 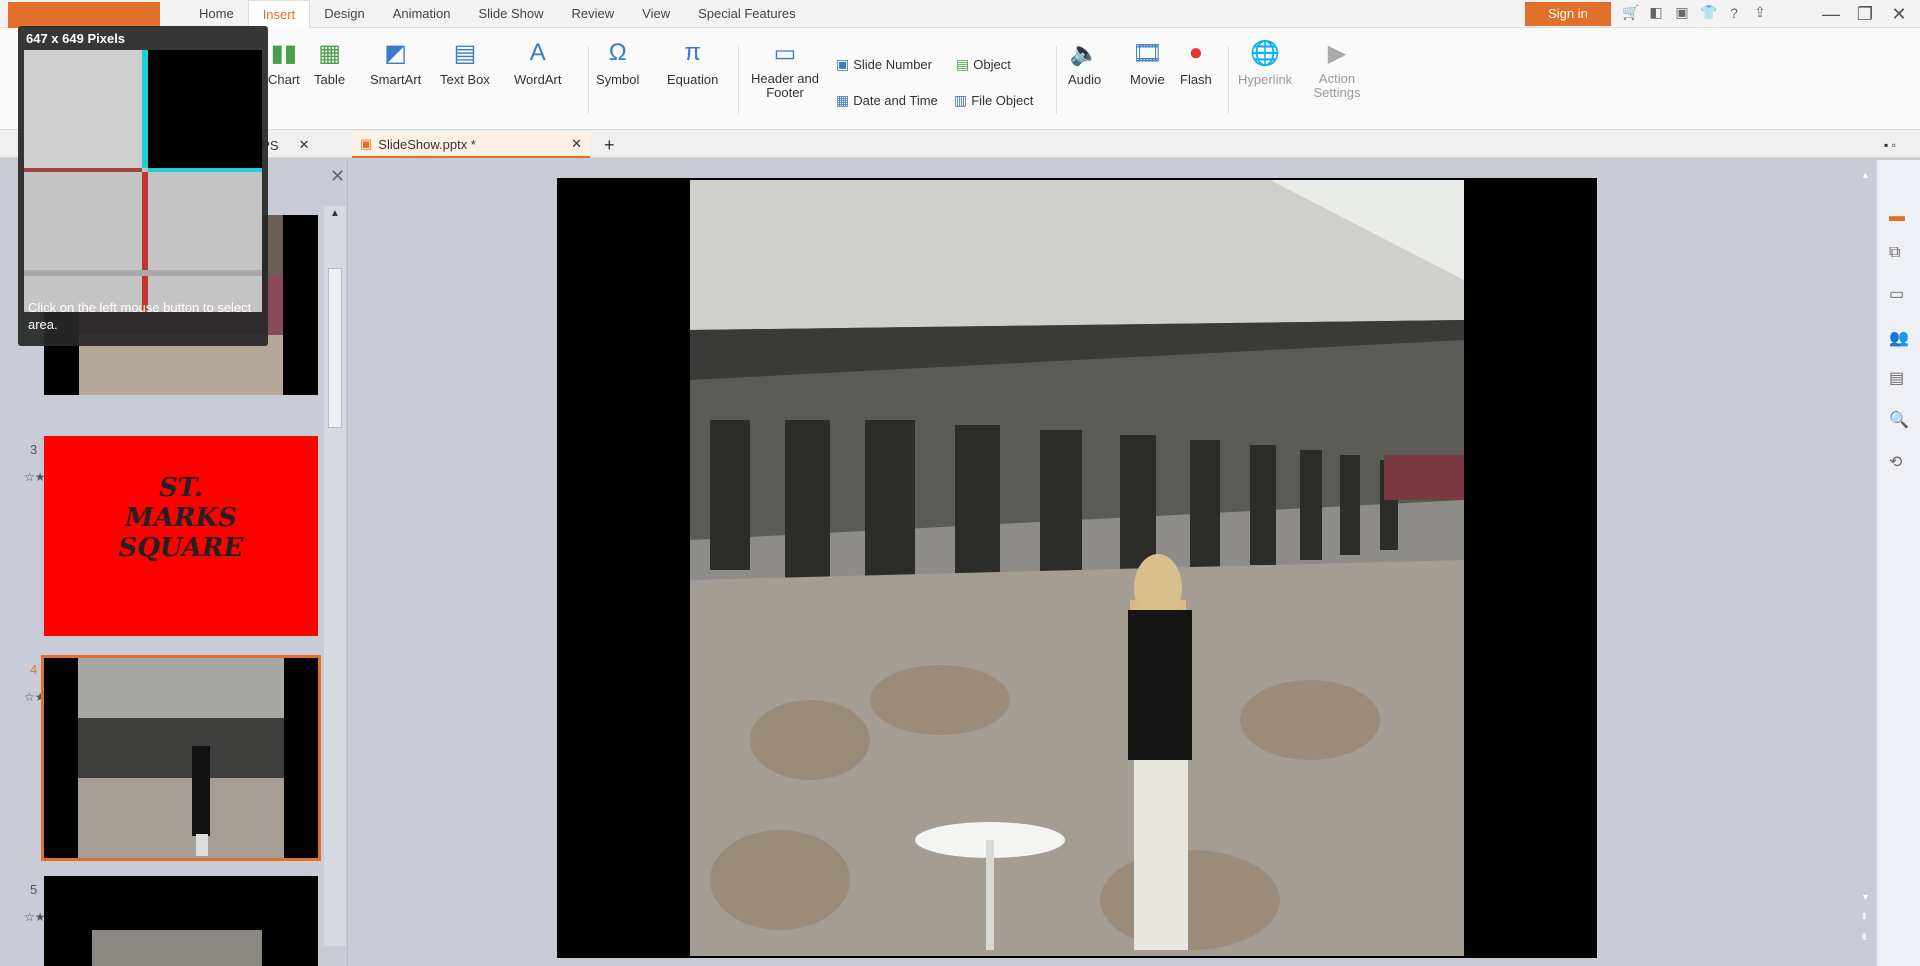 I want to click on object-icon: ▤, so click(x=963, y=64).